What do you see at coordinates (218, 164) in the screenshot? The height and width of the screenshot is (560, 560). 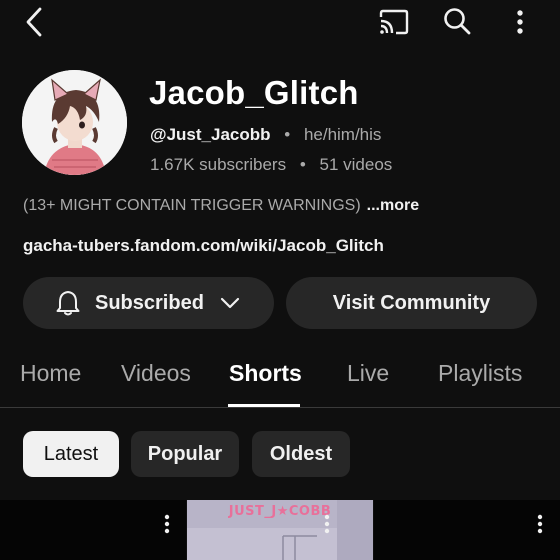 I see `subscriber-count: 1.67K subscribers` at bounding box center [218, 164].